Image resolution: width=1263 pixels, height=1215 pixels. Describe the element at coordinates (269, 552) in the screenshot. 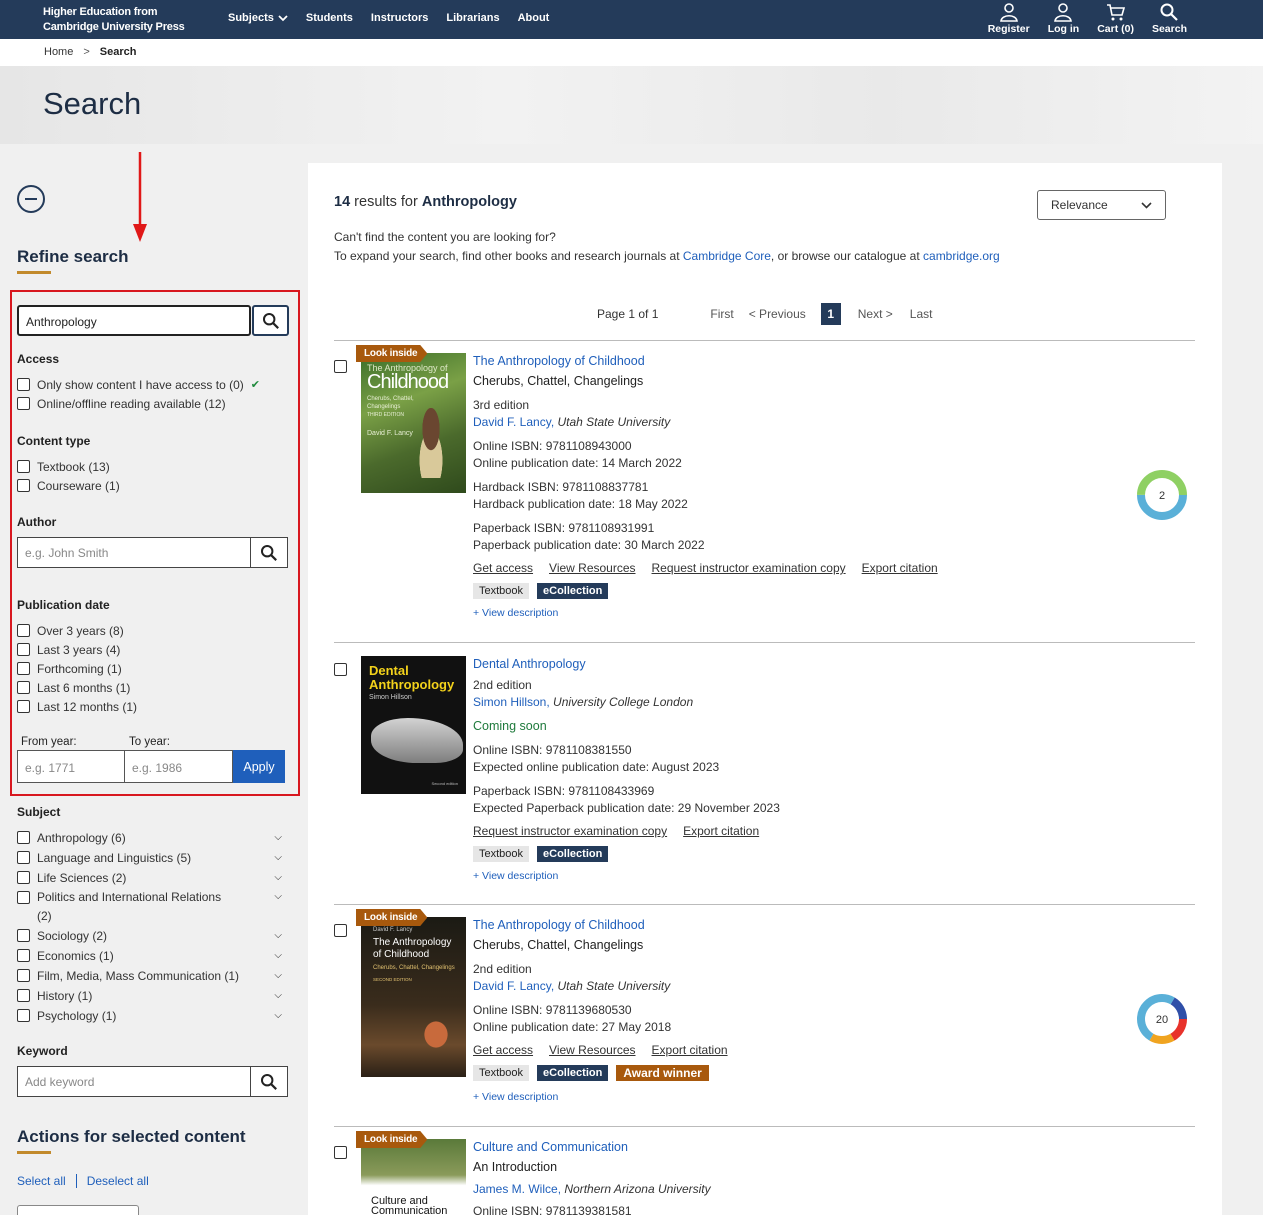

I see `author-search-button` at that location.